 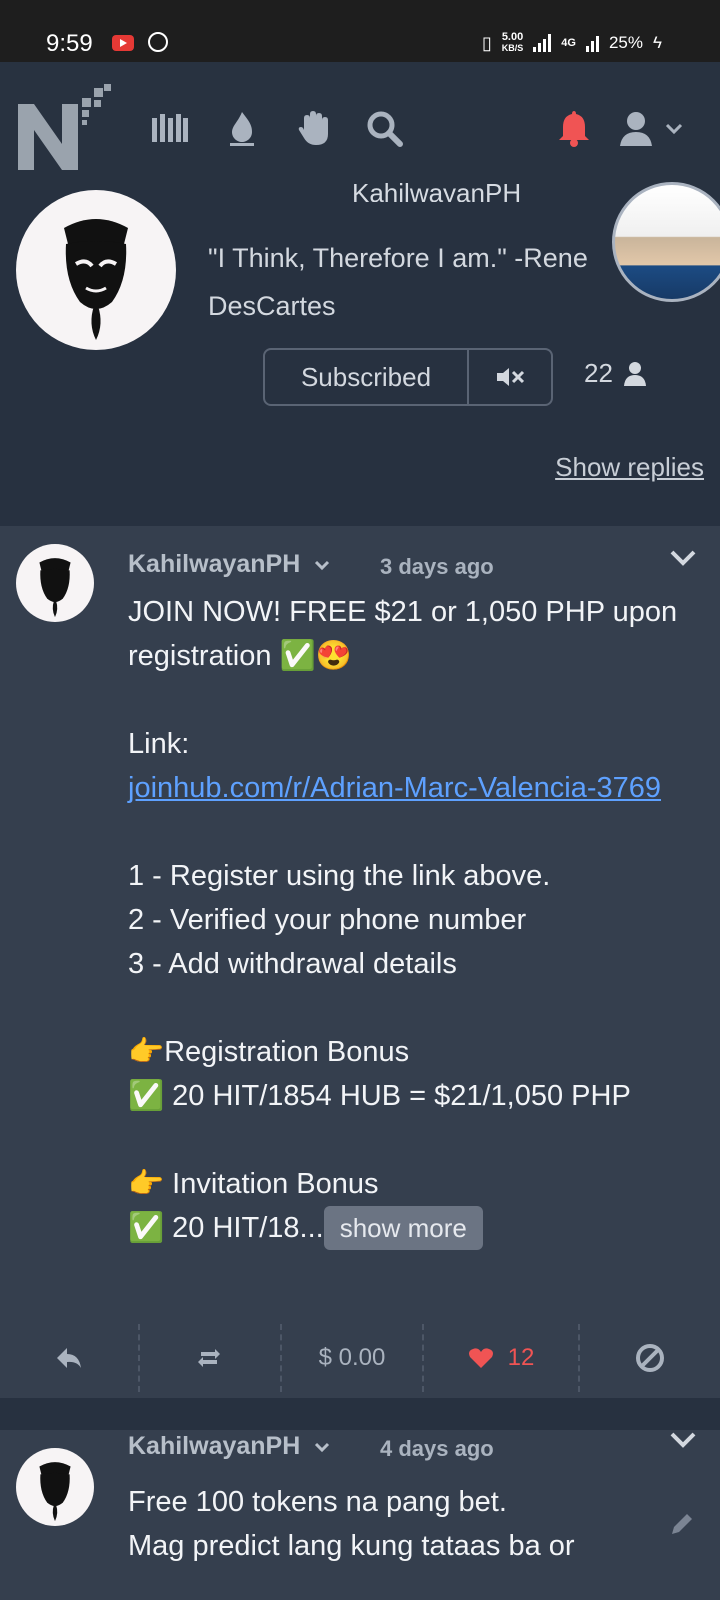 I want to click on subscriber-count: 22, so click(x=615, y=373).